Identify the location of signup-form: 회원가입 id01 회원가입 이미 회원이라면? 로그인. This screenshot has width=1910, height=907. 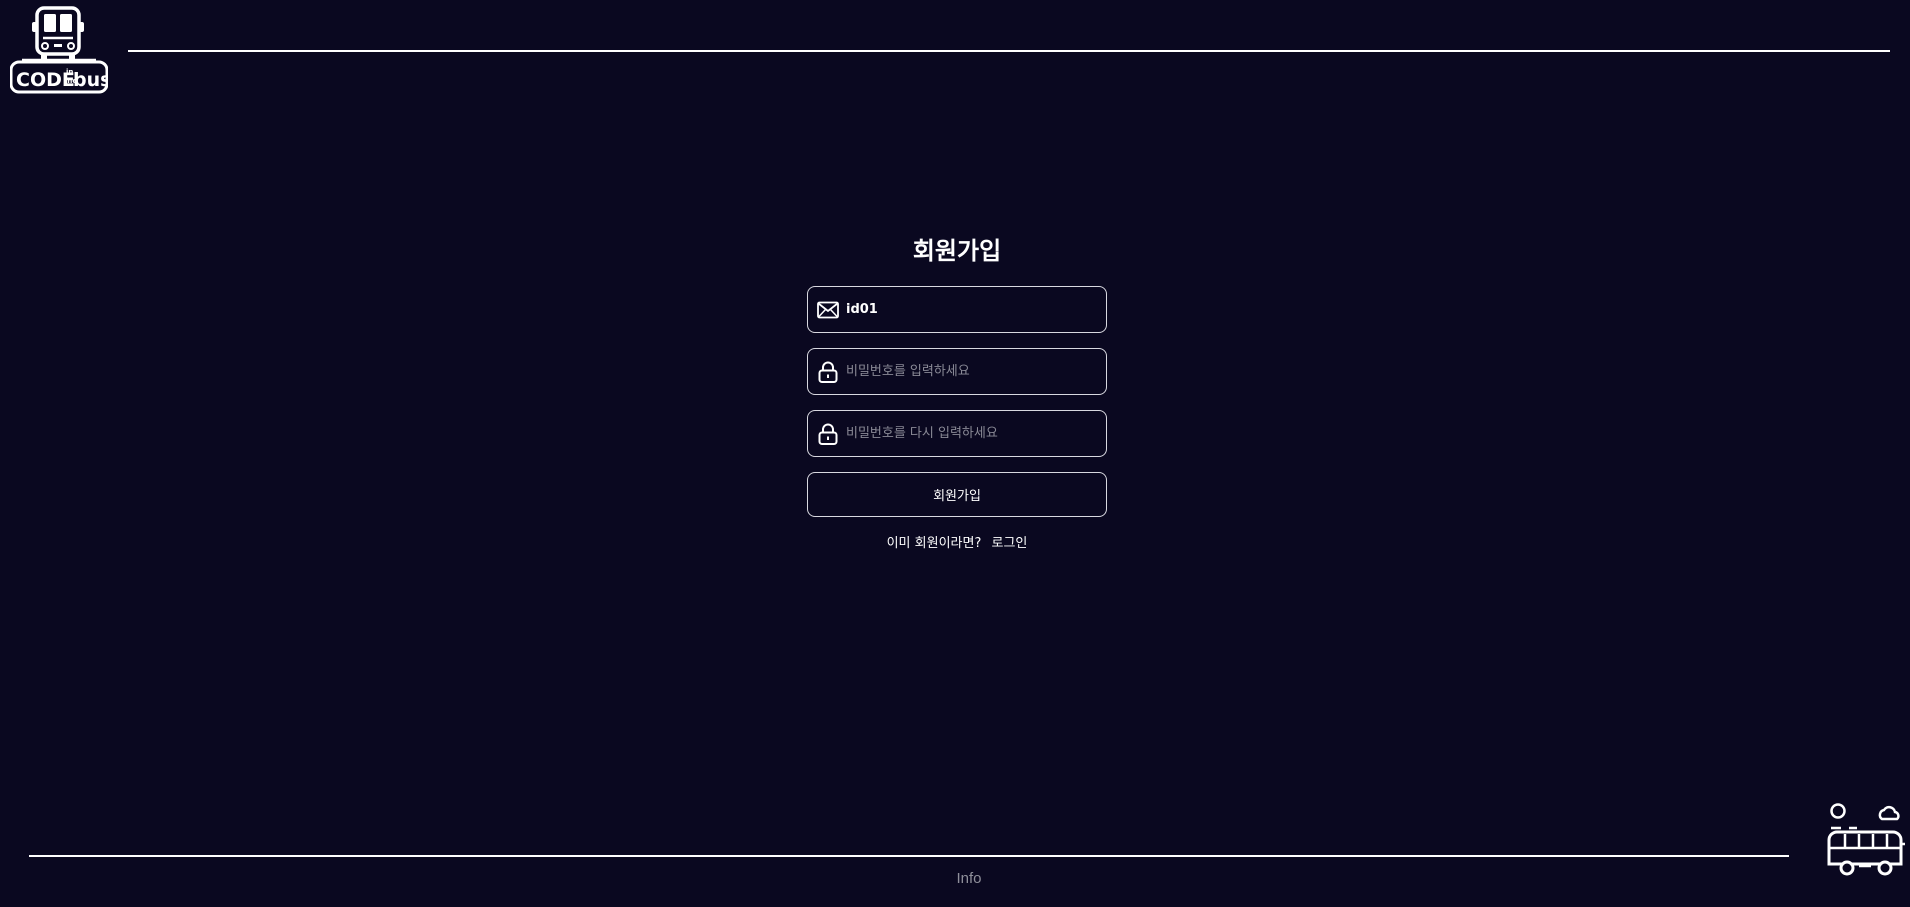
(957, 394).